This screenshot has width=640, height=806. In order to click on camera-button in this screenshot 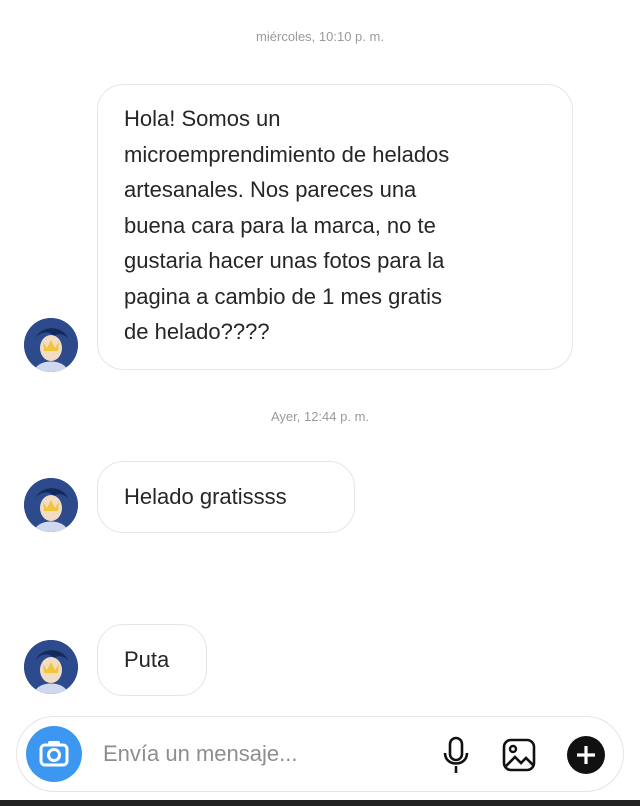, I will do `click(54, 754)`.